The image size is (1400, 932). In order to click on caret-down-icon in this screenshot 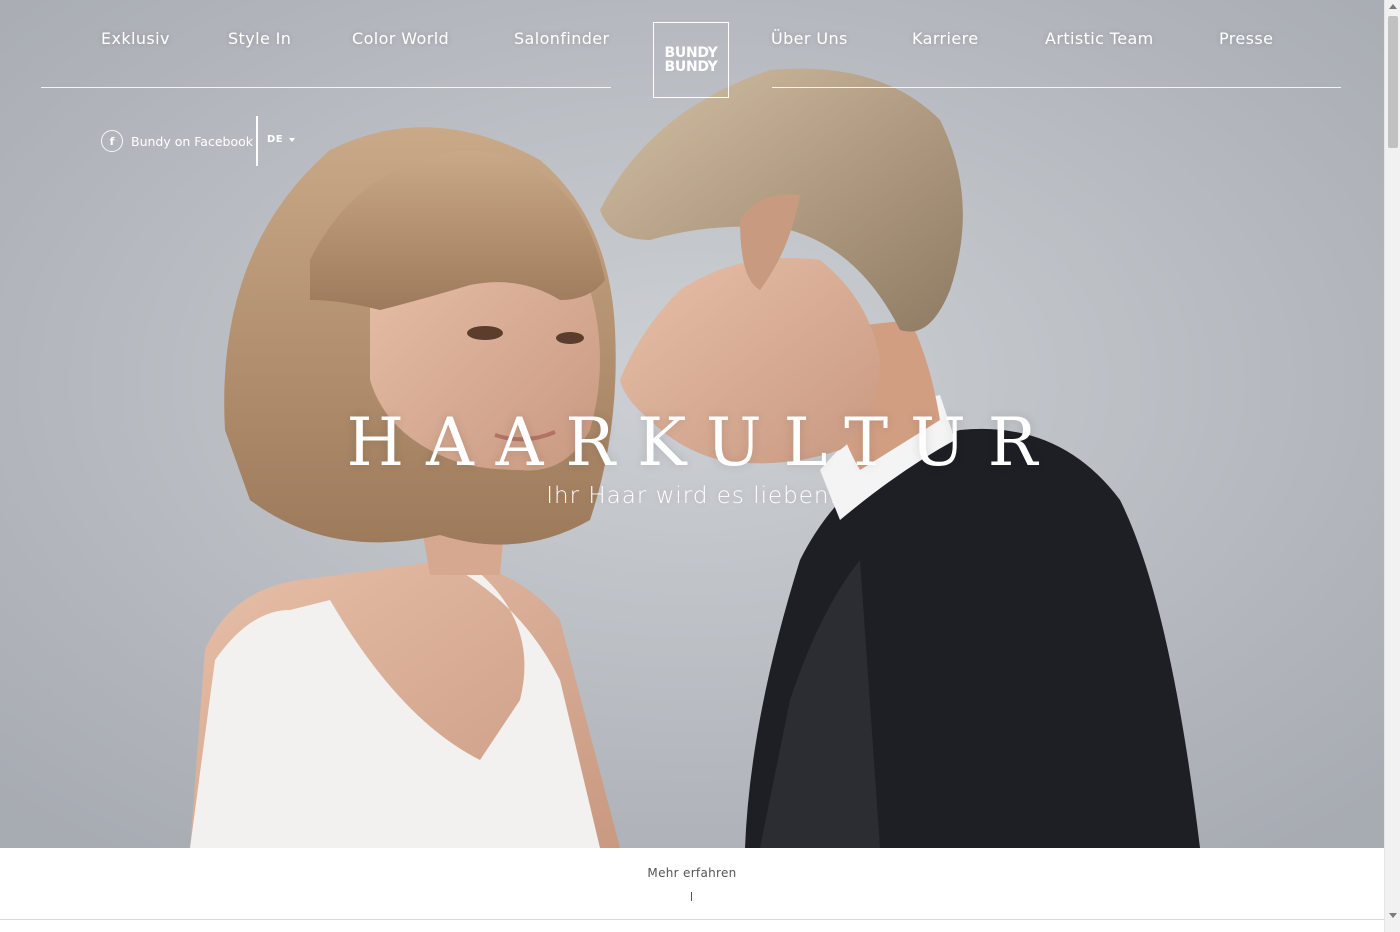, I will do `click(292, 139)`.